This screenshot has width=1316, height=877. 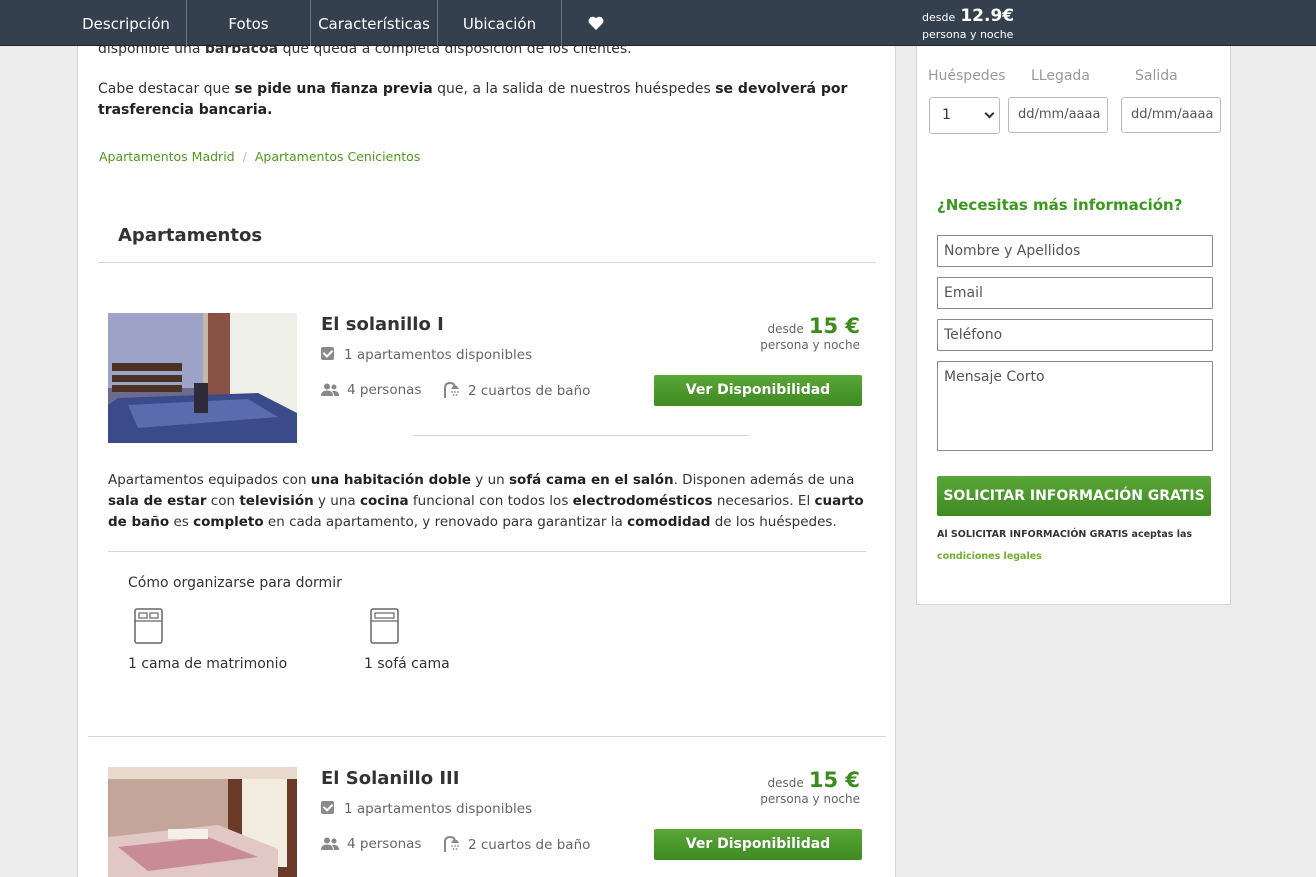 What do you see at coordinates (190, 235) in the screenshot?
I see `section-title: Apartamentos` at bounding box center [190, 235].